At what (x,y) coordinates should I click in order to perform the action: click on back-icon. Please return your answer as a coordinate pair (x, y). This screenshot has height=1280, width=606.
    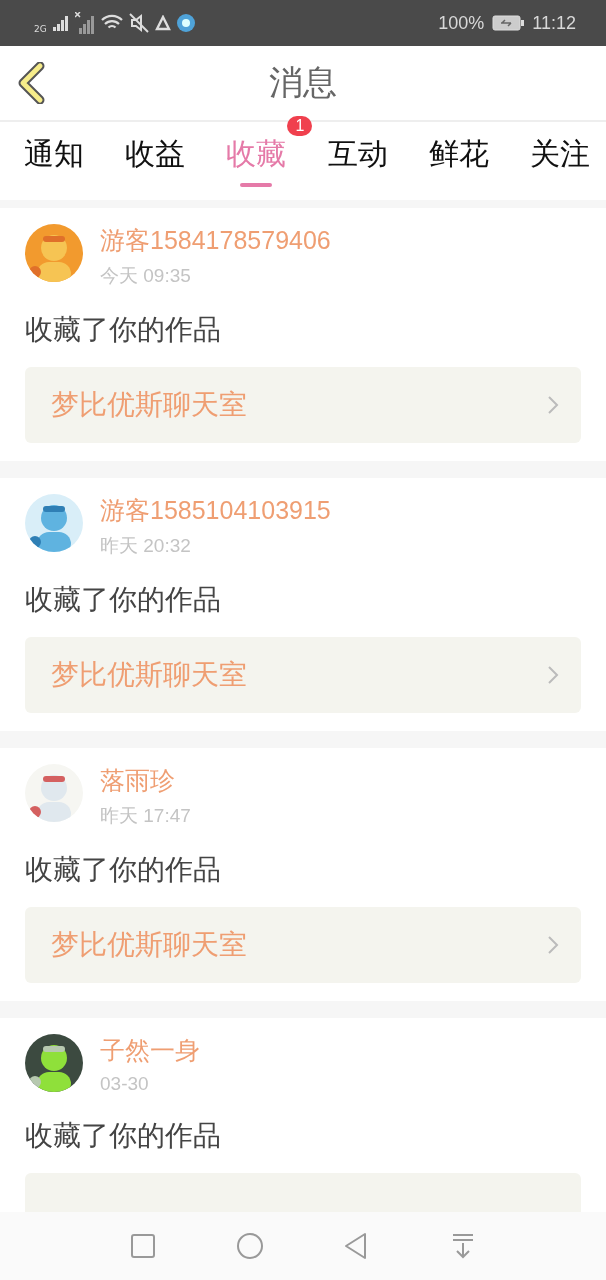
    Looking at the image, I should click on (31, 83).